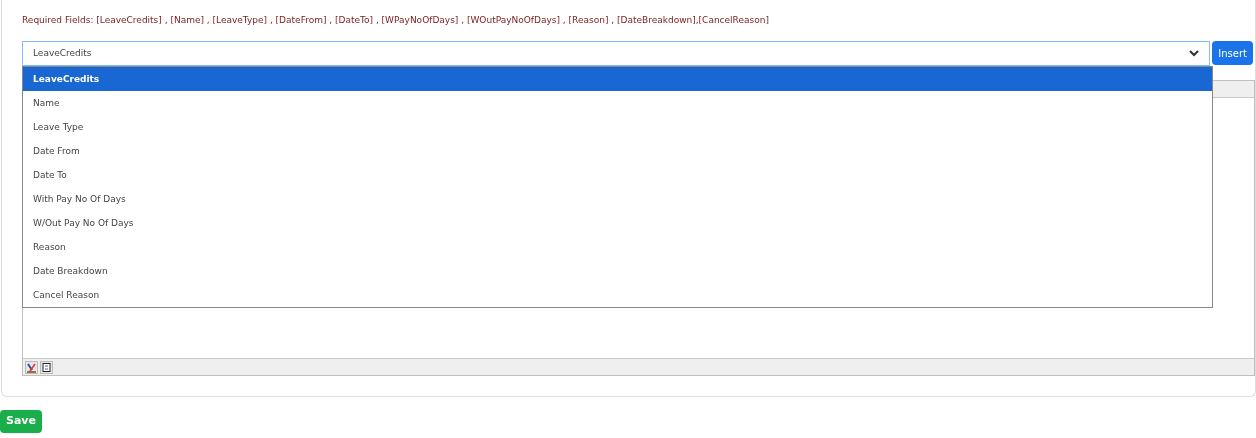 Image resolution: width=1256 pixels, height=438 pixels. I want to click on select-value: LeaveCredits, so click(62, 53).